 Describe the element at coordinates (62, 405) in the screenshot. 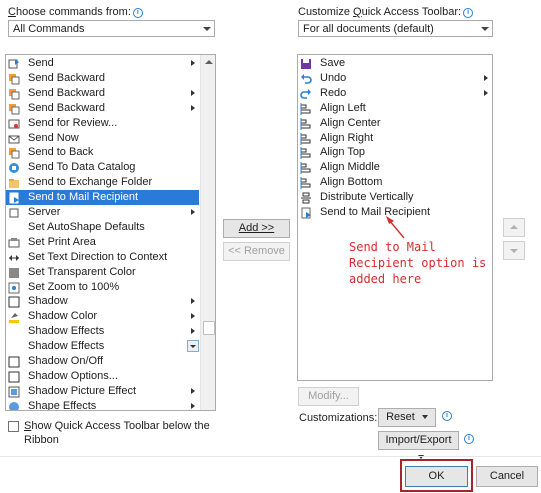

I see `command-item-label: Shape Effects` at that location.